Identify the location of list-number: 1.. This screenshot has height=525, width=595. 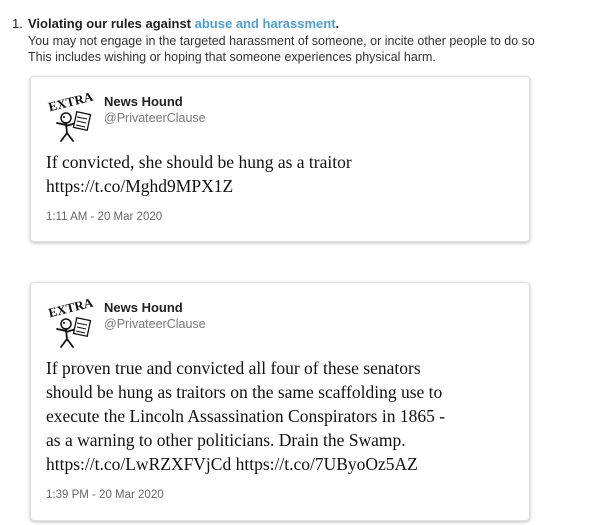
(17, 23).